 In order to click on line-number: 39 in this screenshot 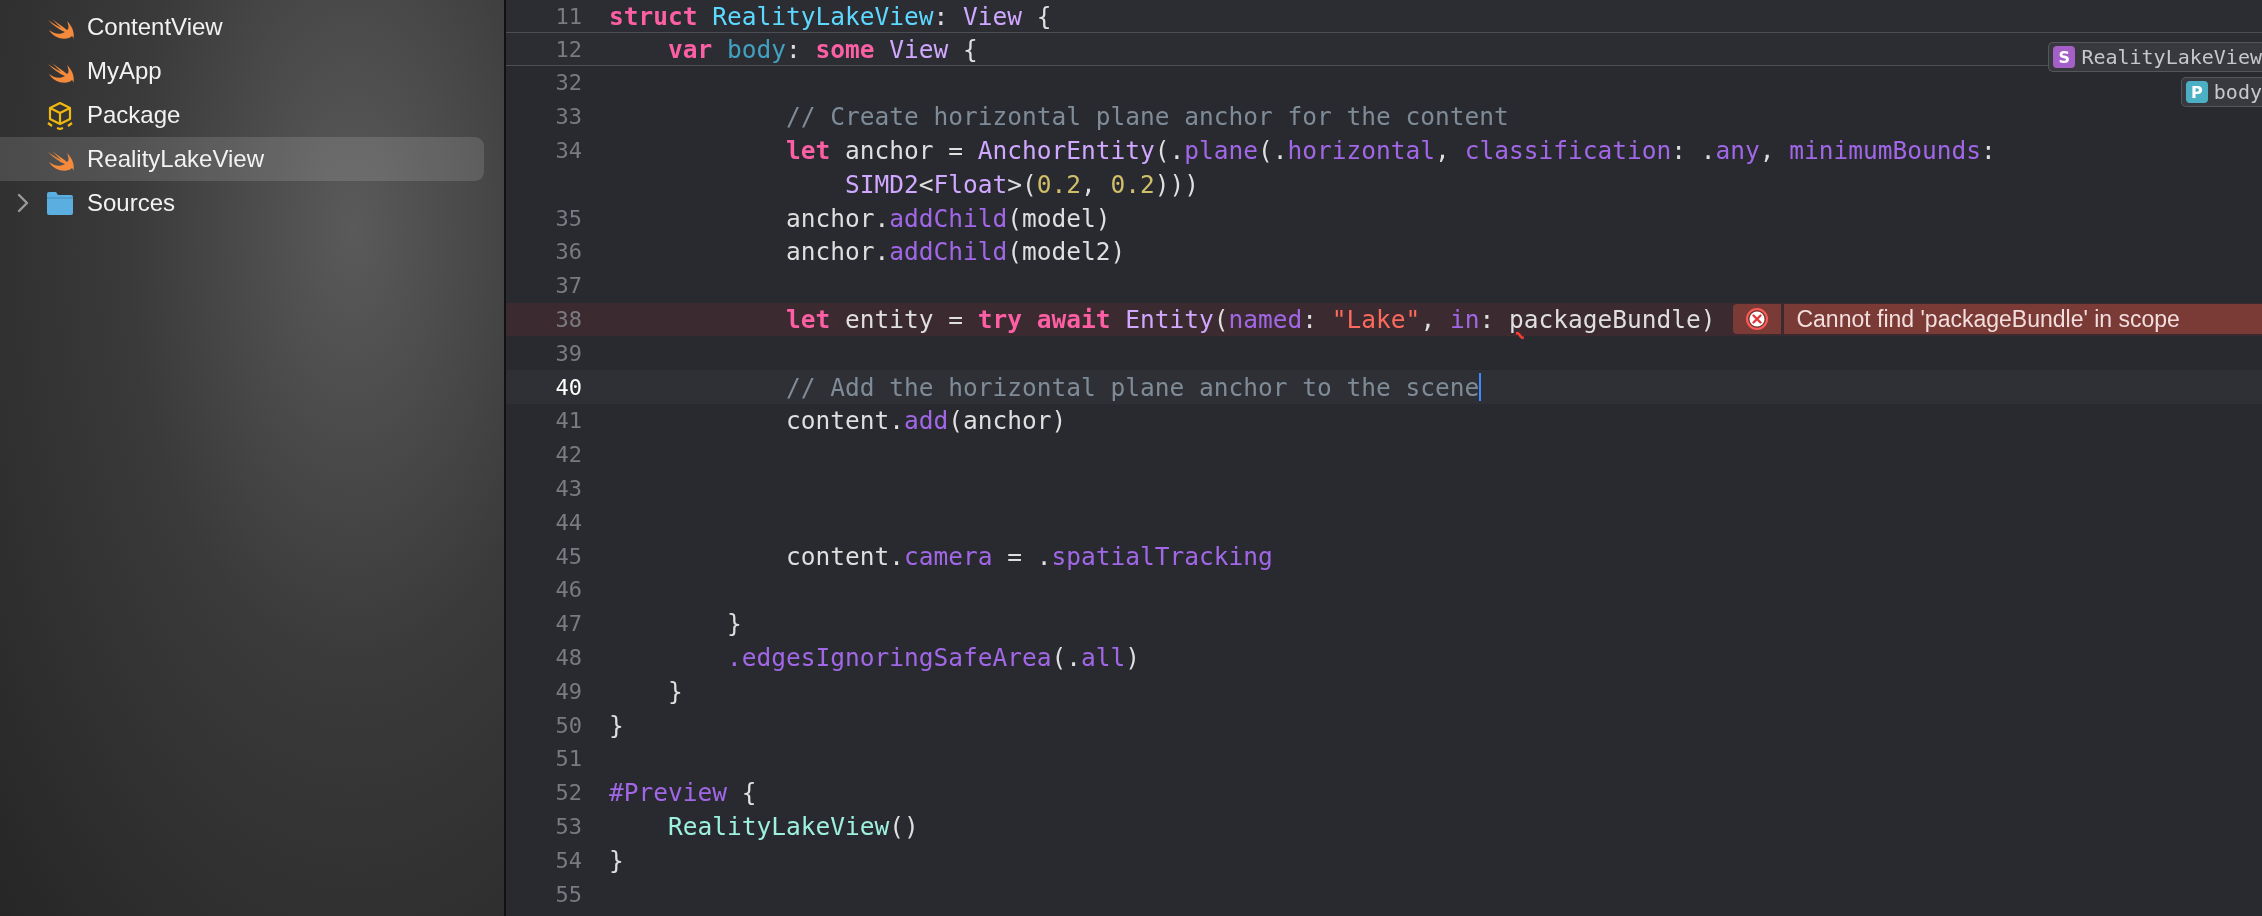, I will do `click(568, 353)`.